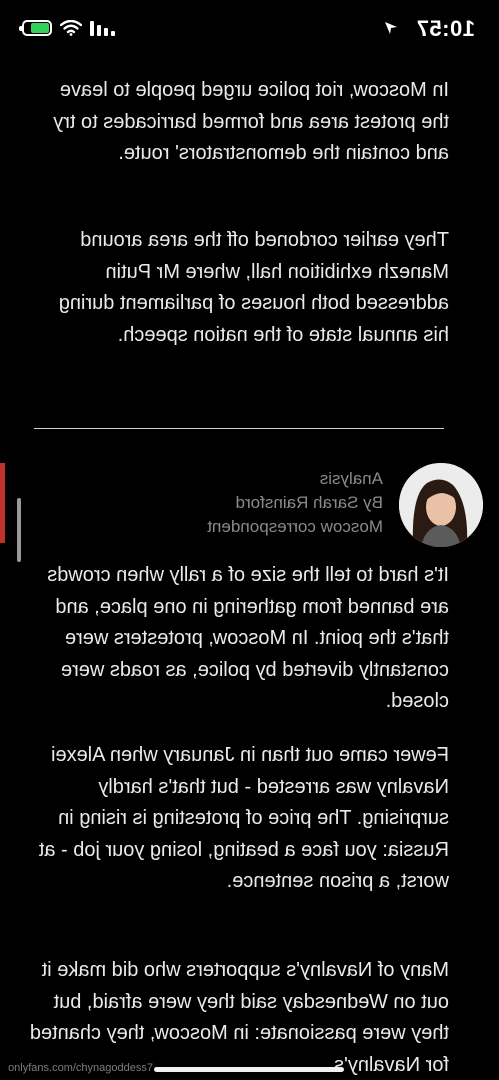 The width and height of the screenshot is (499, 1080). I want to click on section-divider, so click(239, 428).